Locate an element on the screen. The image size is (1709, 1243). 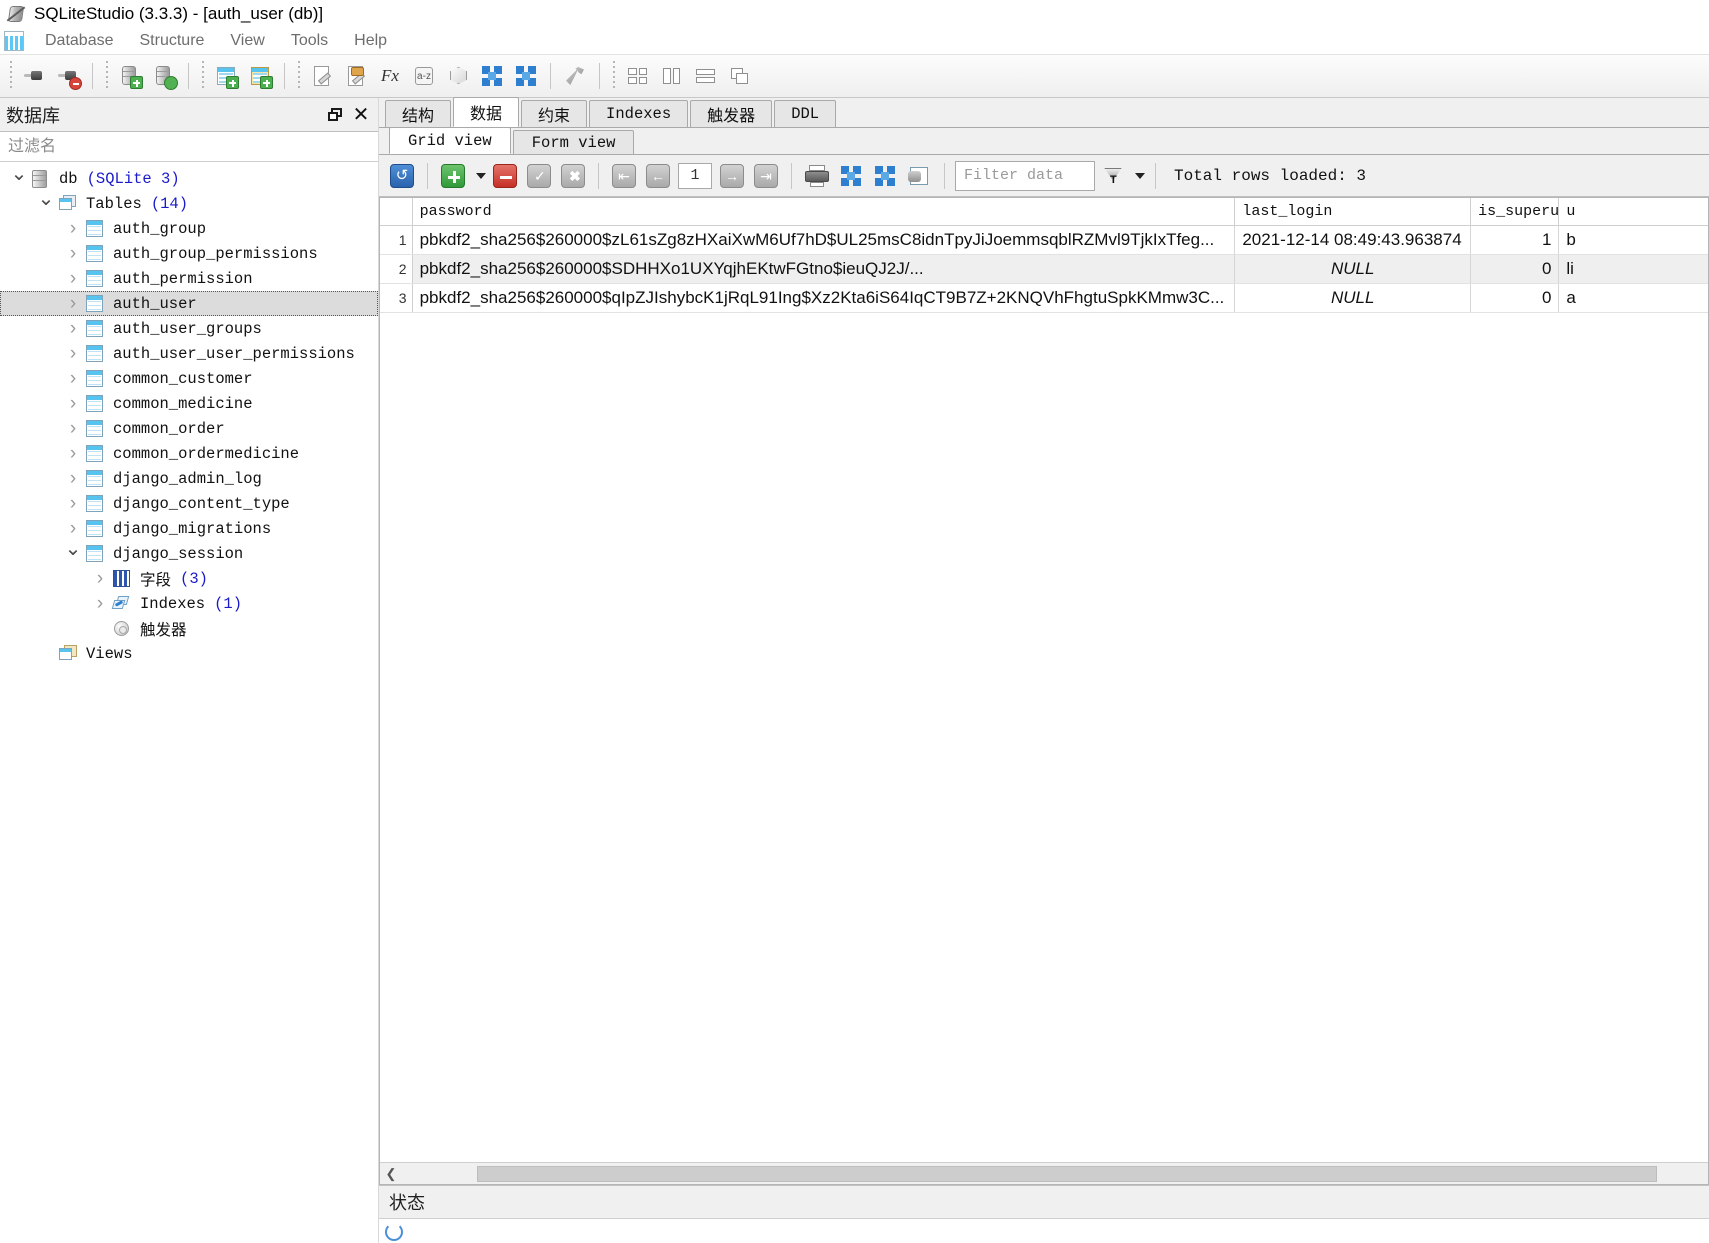
tree-node-auth-group: auth_group is located at coordinates (189, 228).